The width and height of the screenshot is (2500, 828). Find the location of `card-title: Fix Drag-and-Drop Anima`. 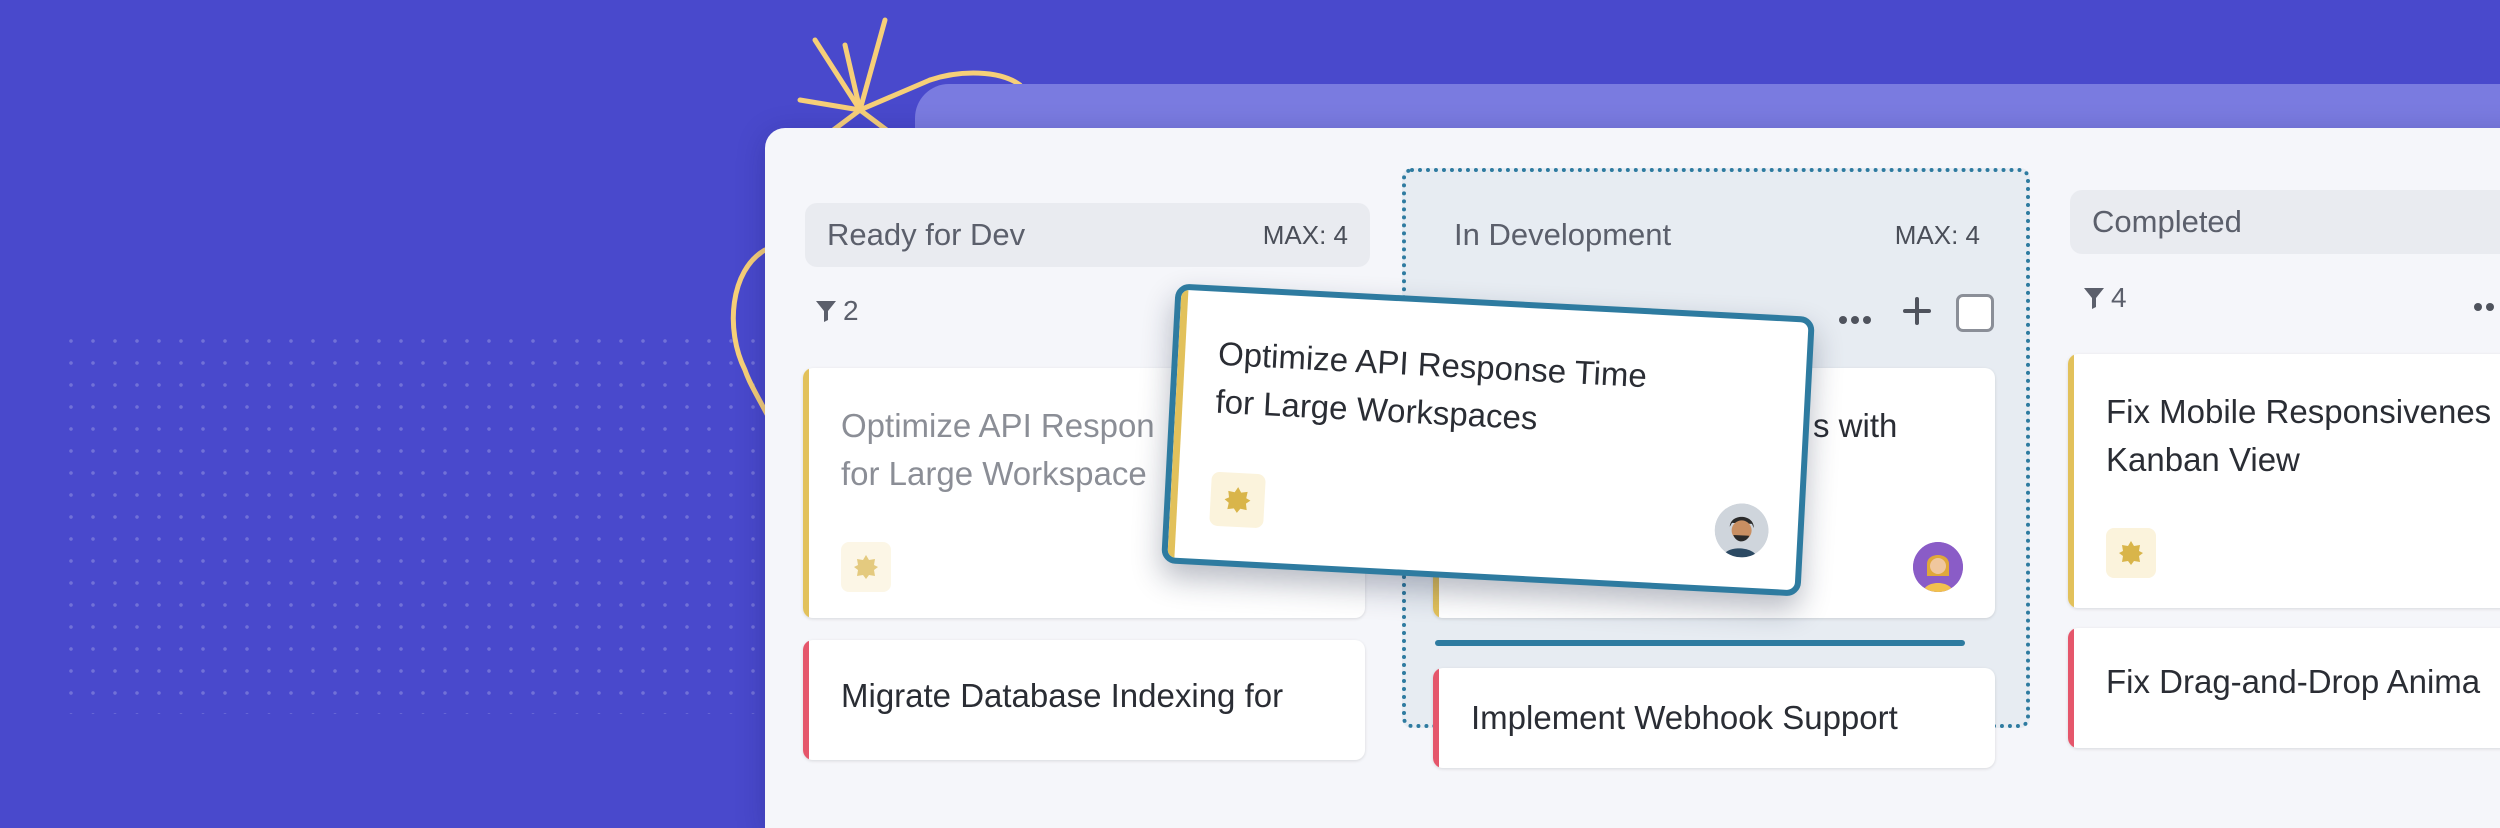

card-title: Fix Drag-and-Drop Anima is located at coordinates (2293, 681).